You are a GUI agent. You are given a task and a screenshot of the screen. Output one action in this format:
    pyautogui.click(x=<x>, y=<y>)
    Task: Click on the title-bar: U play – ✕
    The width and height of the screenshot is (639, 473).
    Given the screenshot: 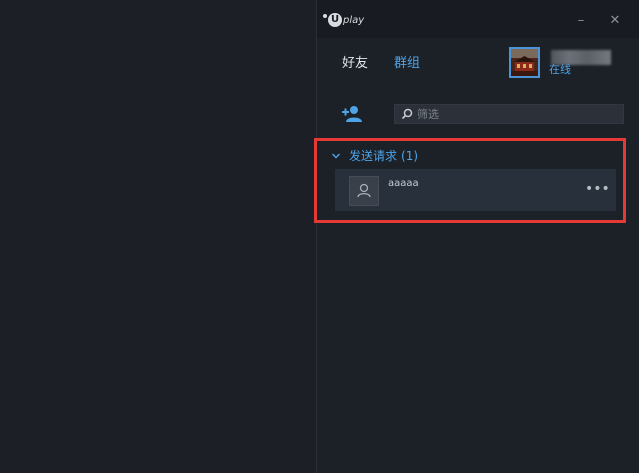 What is the action you would take?
    pyautogui.click(x=478, y=19)
    